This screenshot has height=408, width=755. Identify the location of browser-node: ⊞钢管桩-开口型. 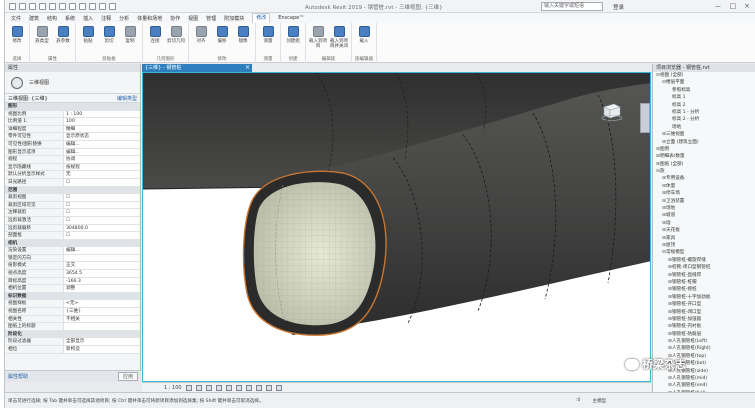
(704, 304).